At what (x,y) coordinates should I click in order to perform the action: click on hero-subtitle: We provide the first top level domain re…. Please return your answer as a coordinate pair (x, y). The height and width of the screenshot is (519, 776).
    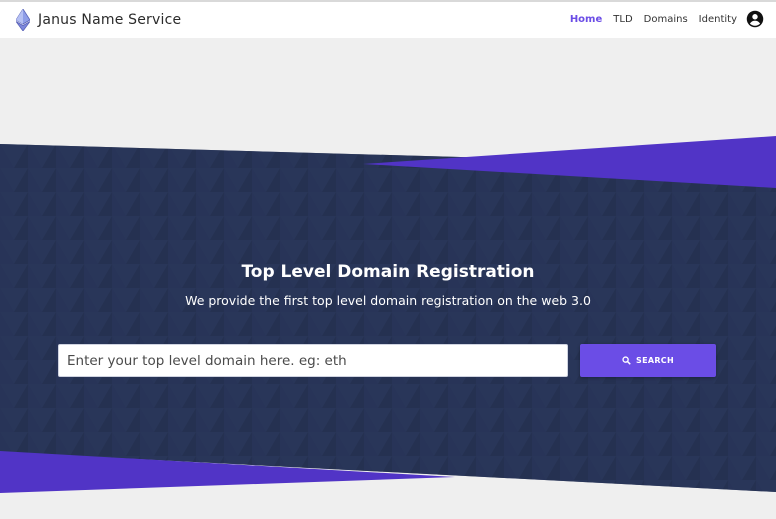
    Looking at the image, I should click on (388, 300).